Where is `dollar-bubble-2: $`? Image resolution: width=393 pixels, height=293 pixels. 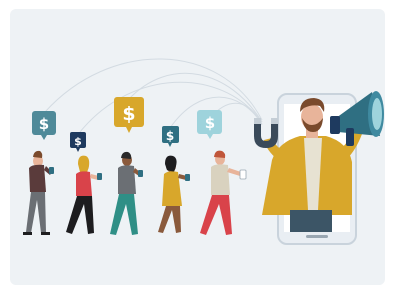 dollar-bubble-2: $ is located at coordinates (78, 142).